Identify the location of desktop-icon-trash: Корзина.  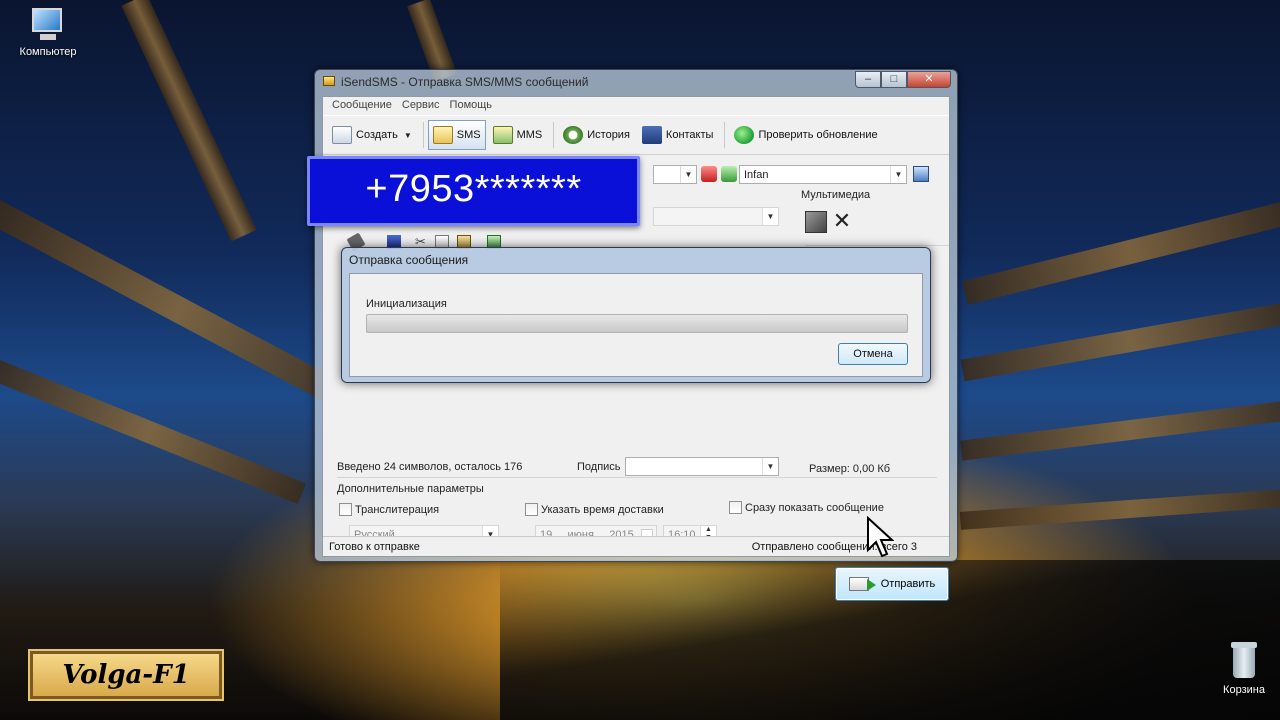
(1242, 668).